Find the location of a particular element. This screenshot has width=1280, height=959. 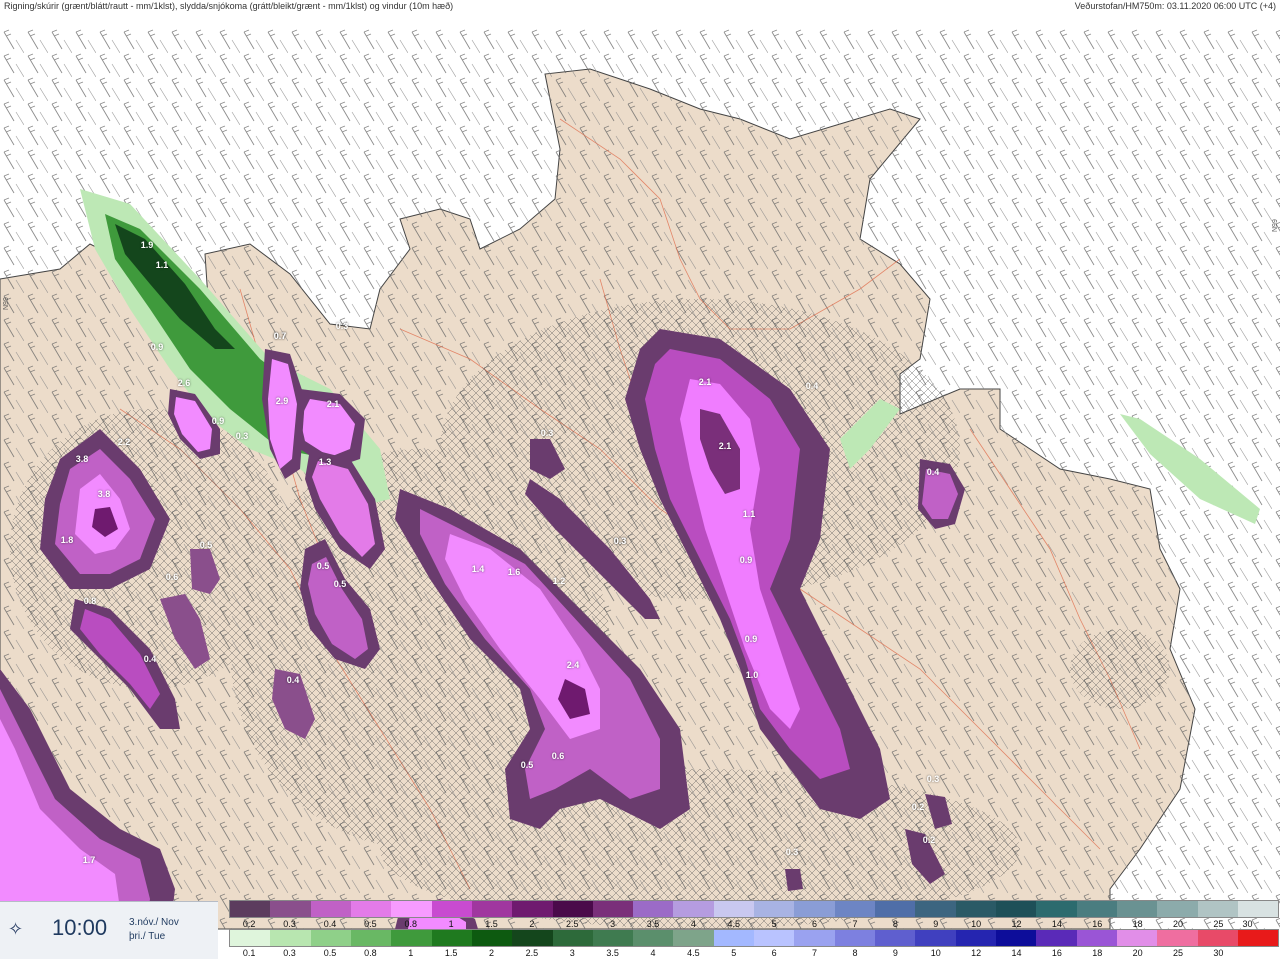

legend-tick-label: 6 is located at coordinates (815, 924).